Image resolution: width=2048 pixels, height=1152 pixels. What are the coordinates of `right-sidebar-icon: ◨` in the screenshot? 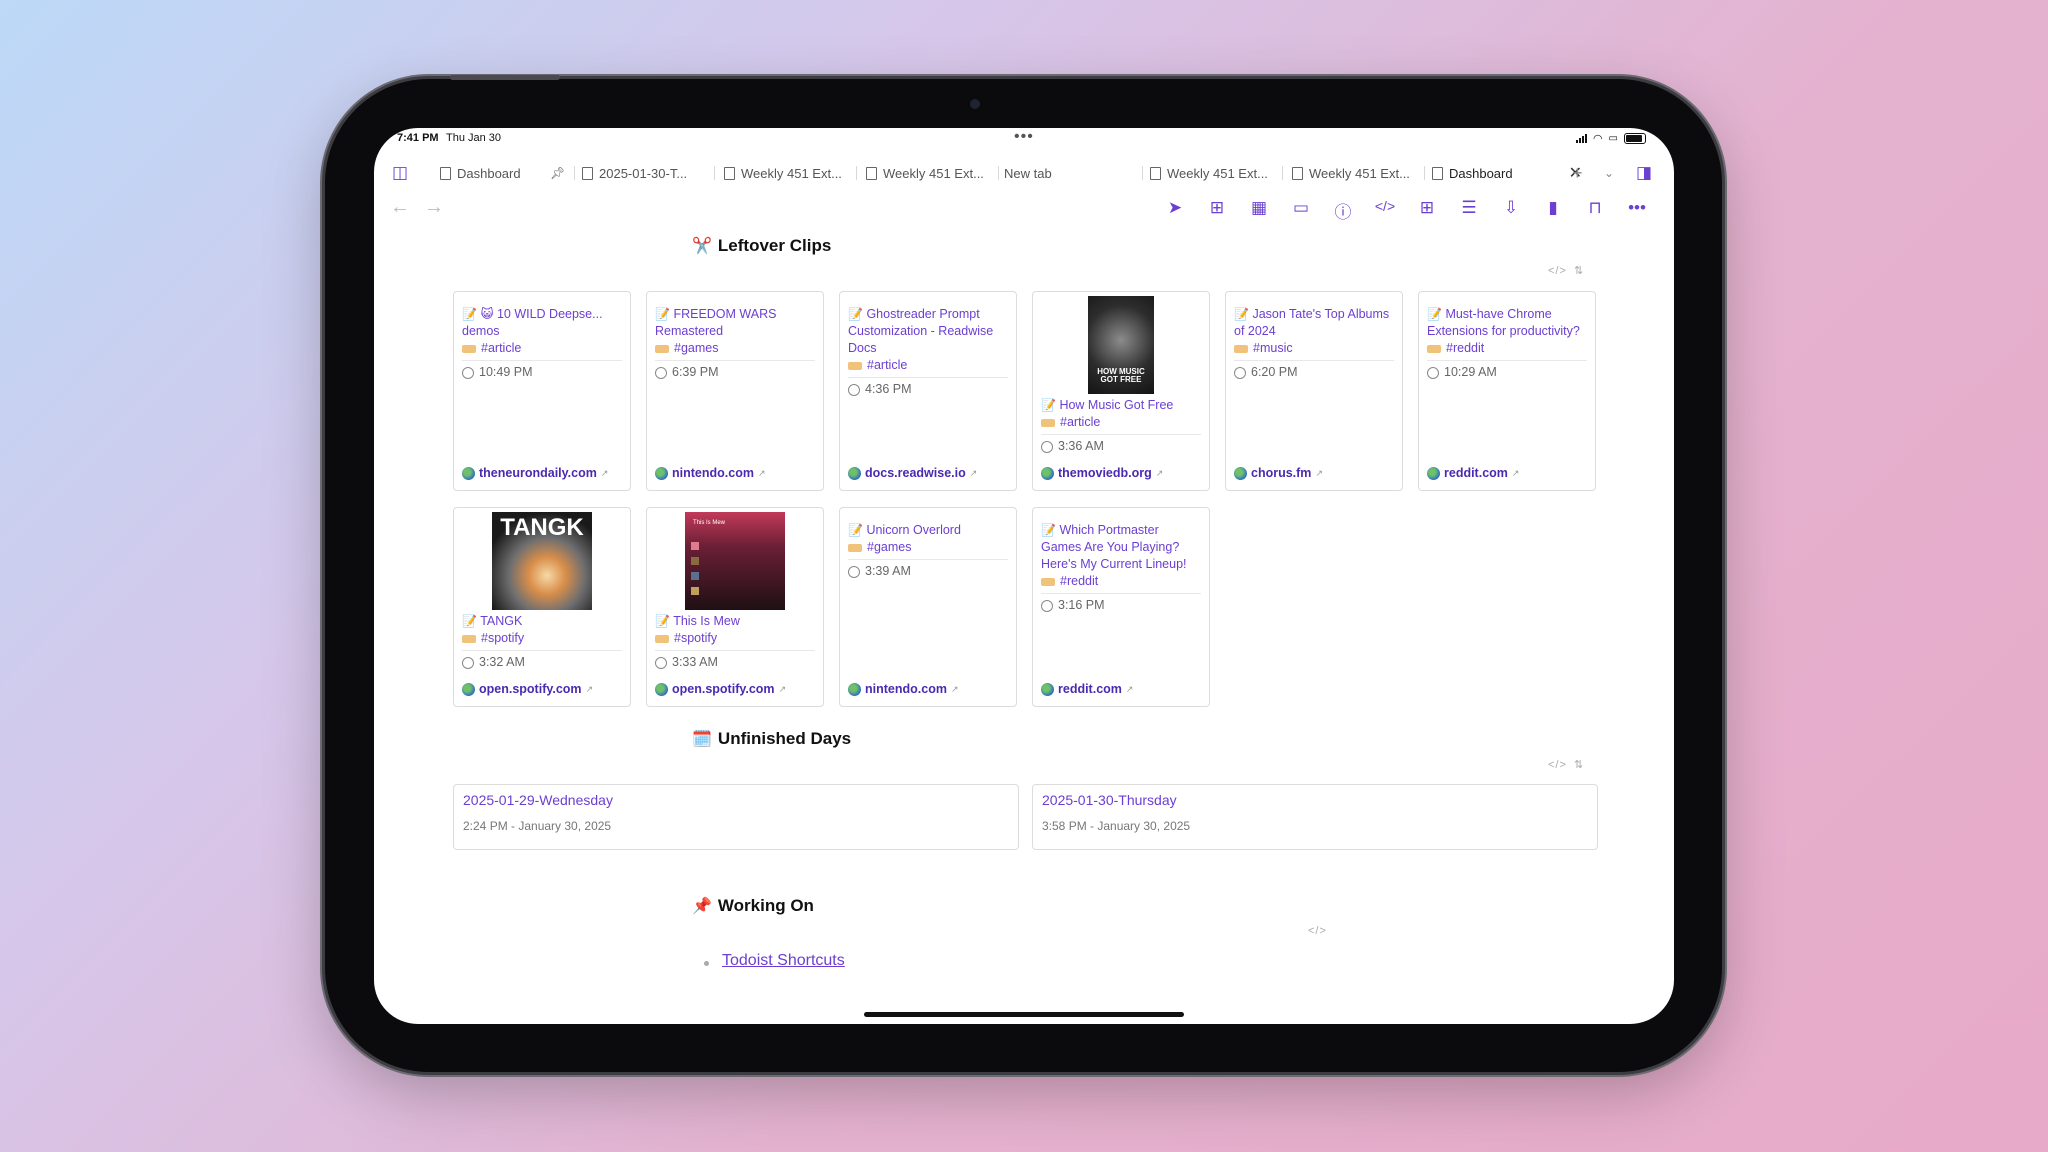 It's located at (1644, 173).